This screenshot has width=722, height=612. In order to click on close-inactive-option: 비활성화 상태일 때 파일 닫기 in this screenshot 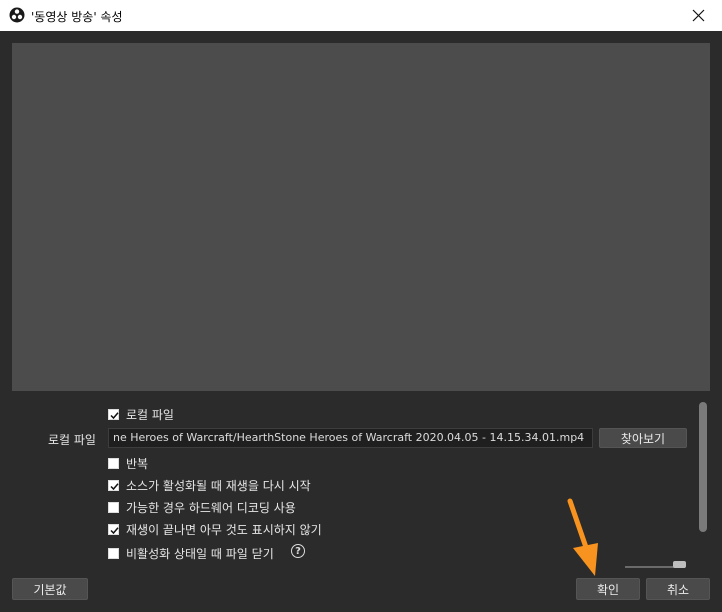, I will do `click(191, 553)`.